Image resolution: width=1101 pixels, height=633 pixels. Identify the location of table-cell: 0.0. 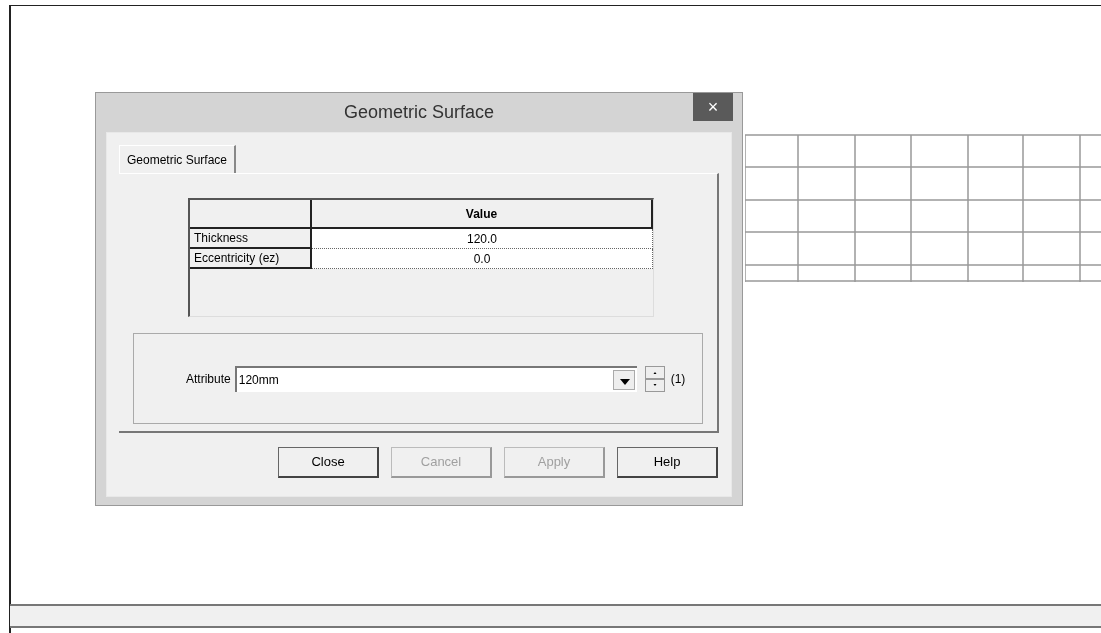
(482, 259).